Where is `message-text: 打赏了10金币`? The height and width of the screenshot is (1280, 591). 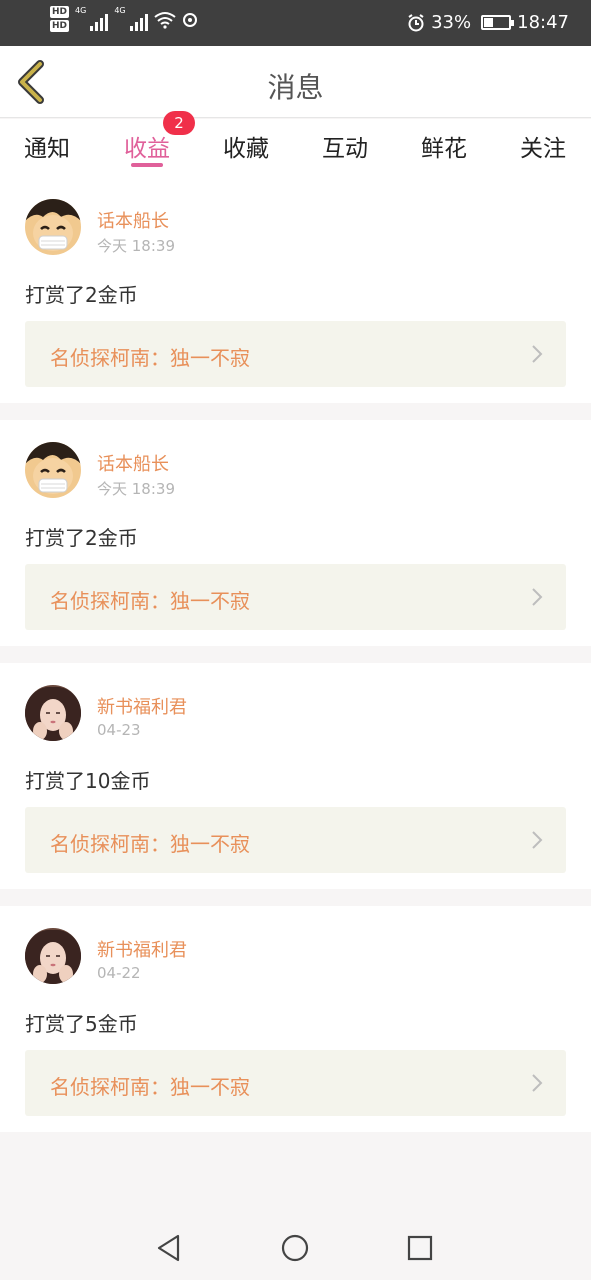
message-text: 打赏了10金币 is located at coordinates (88, 781).